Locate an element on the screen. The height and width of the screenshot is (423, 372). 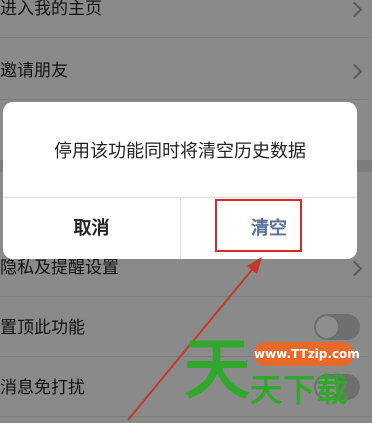
row-label: 邀请朋友 is located at coordinates (34, 71).